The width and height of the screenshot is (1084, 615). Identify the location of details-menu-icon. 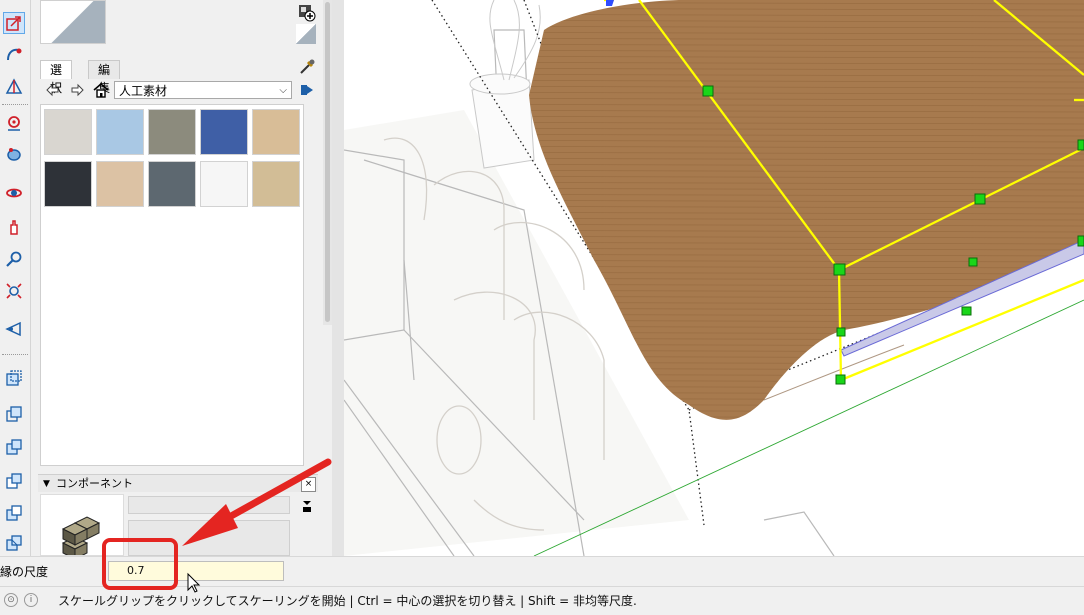
(307, 506).